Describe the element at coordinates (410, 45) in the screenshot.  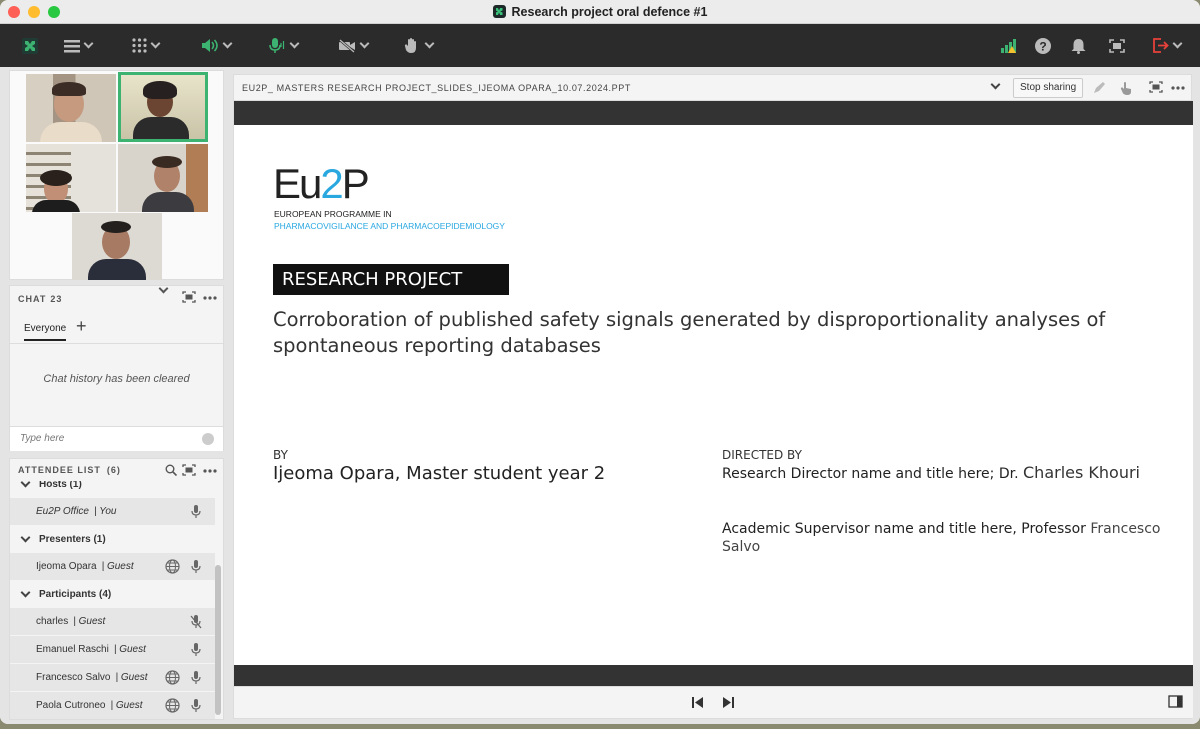
I see `raise-hand-icon` at that location.